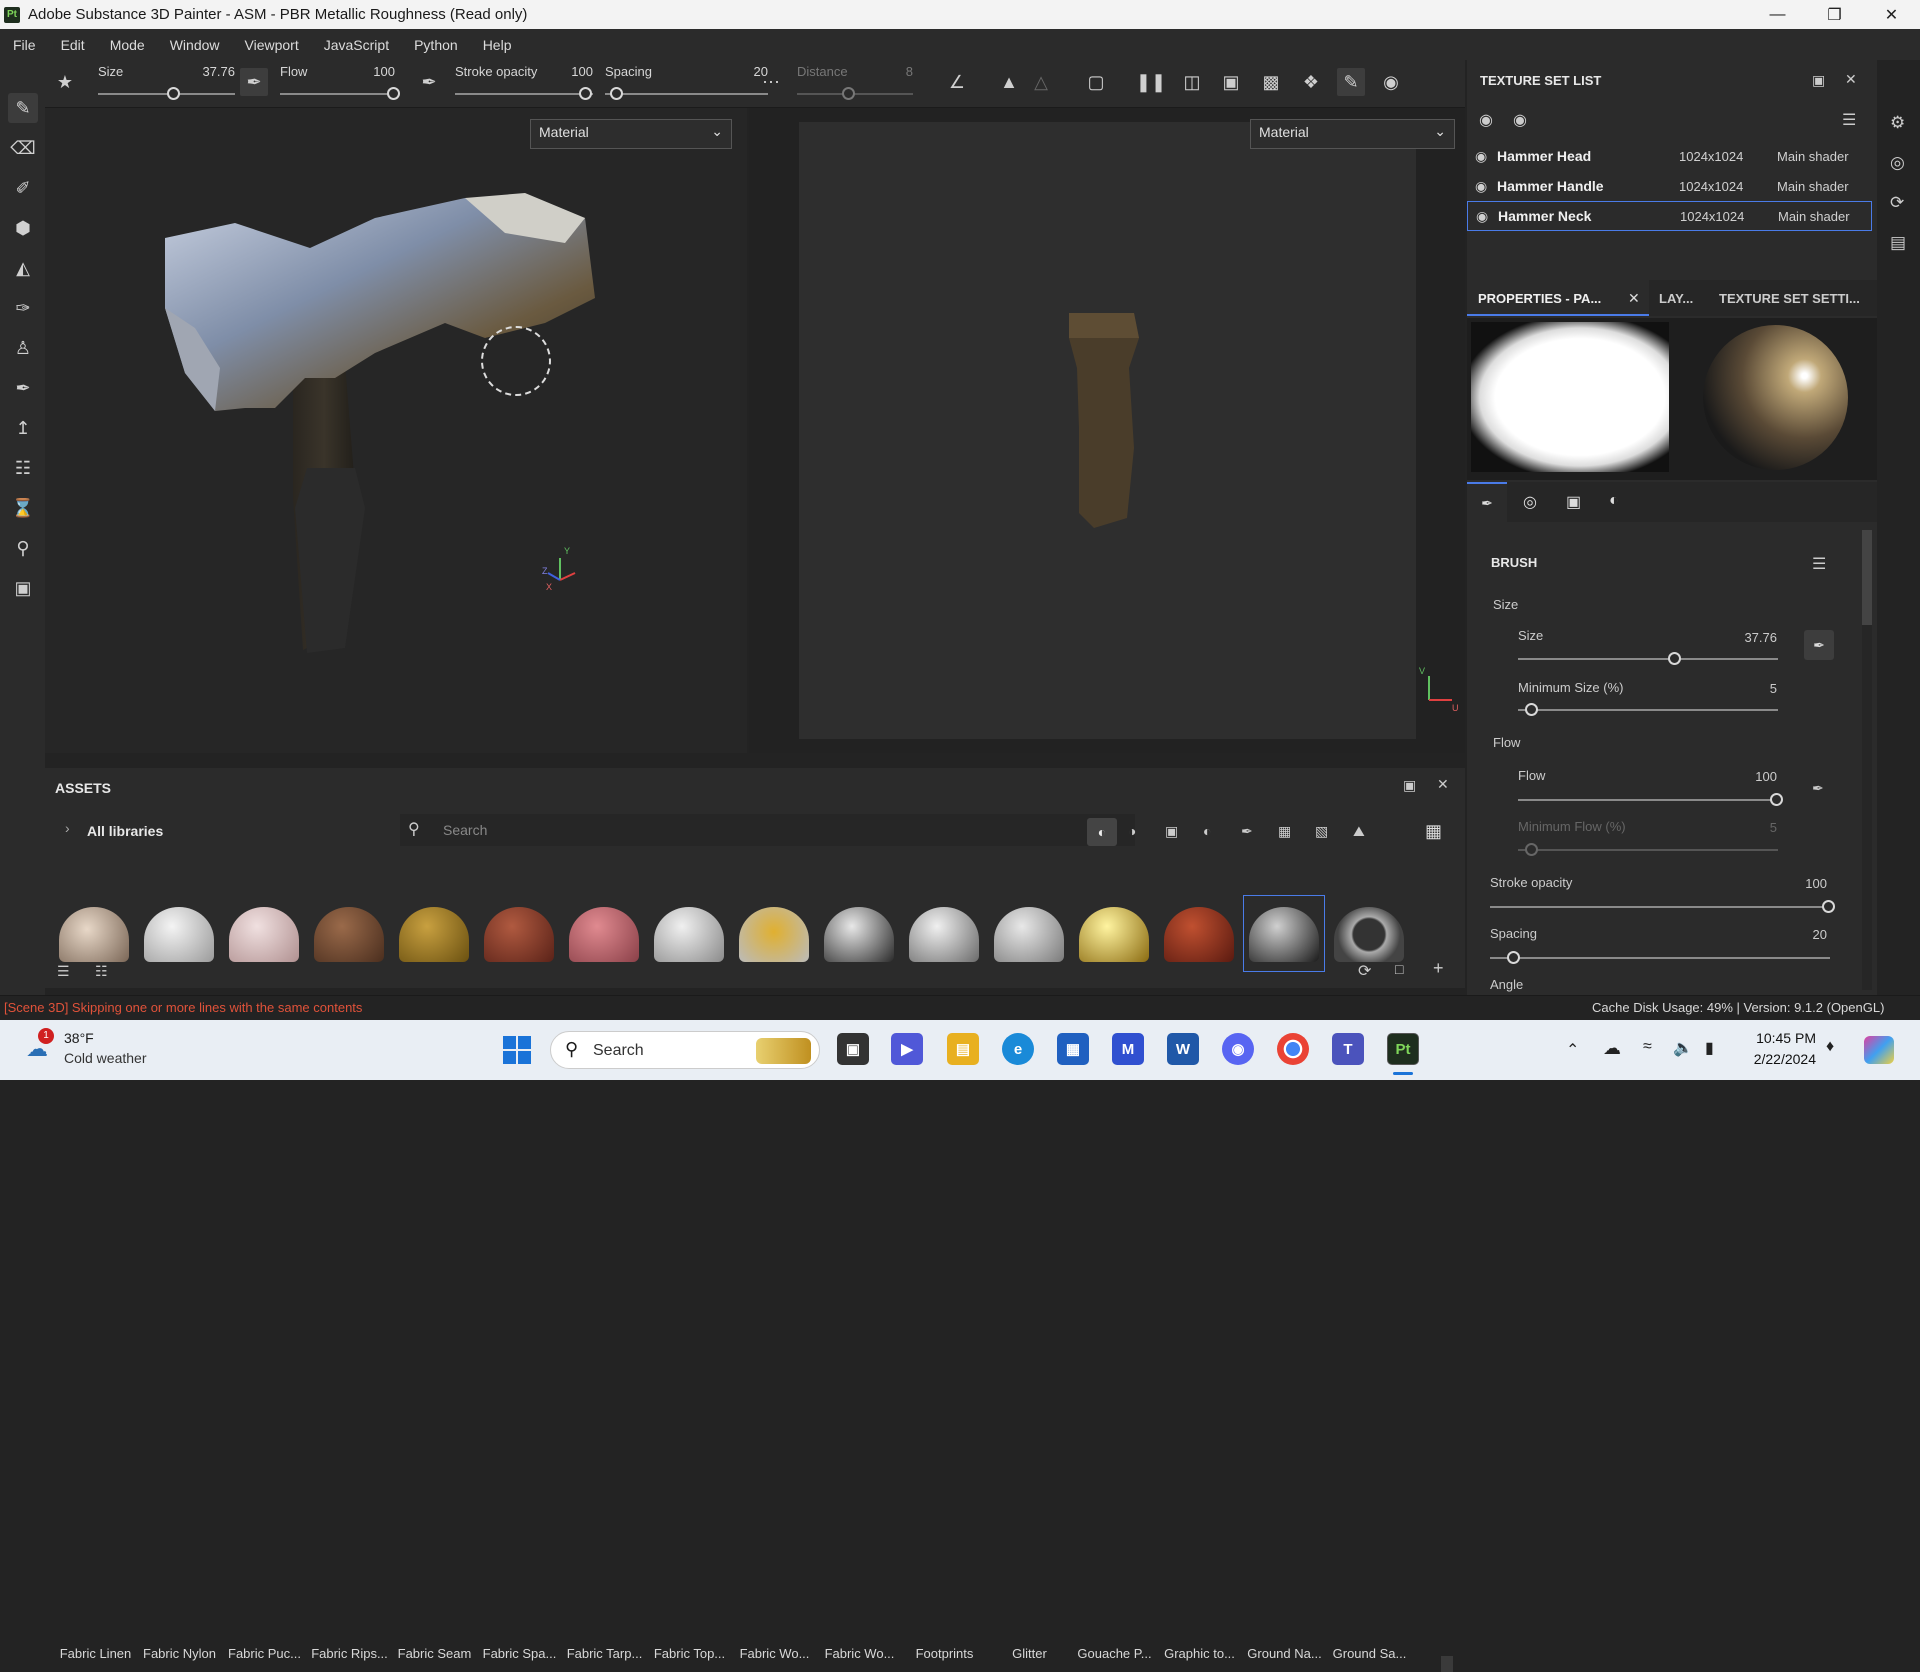 Image resolution: width=1920 pixels, height=1672 pixels. Describe the element at coordinates (1171, 831) in the screenshot. I see `masks-icon: ▣` at that location.